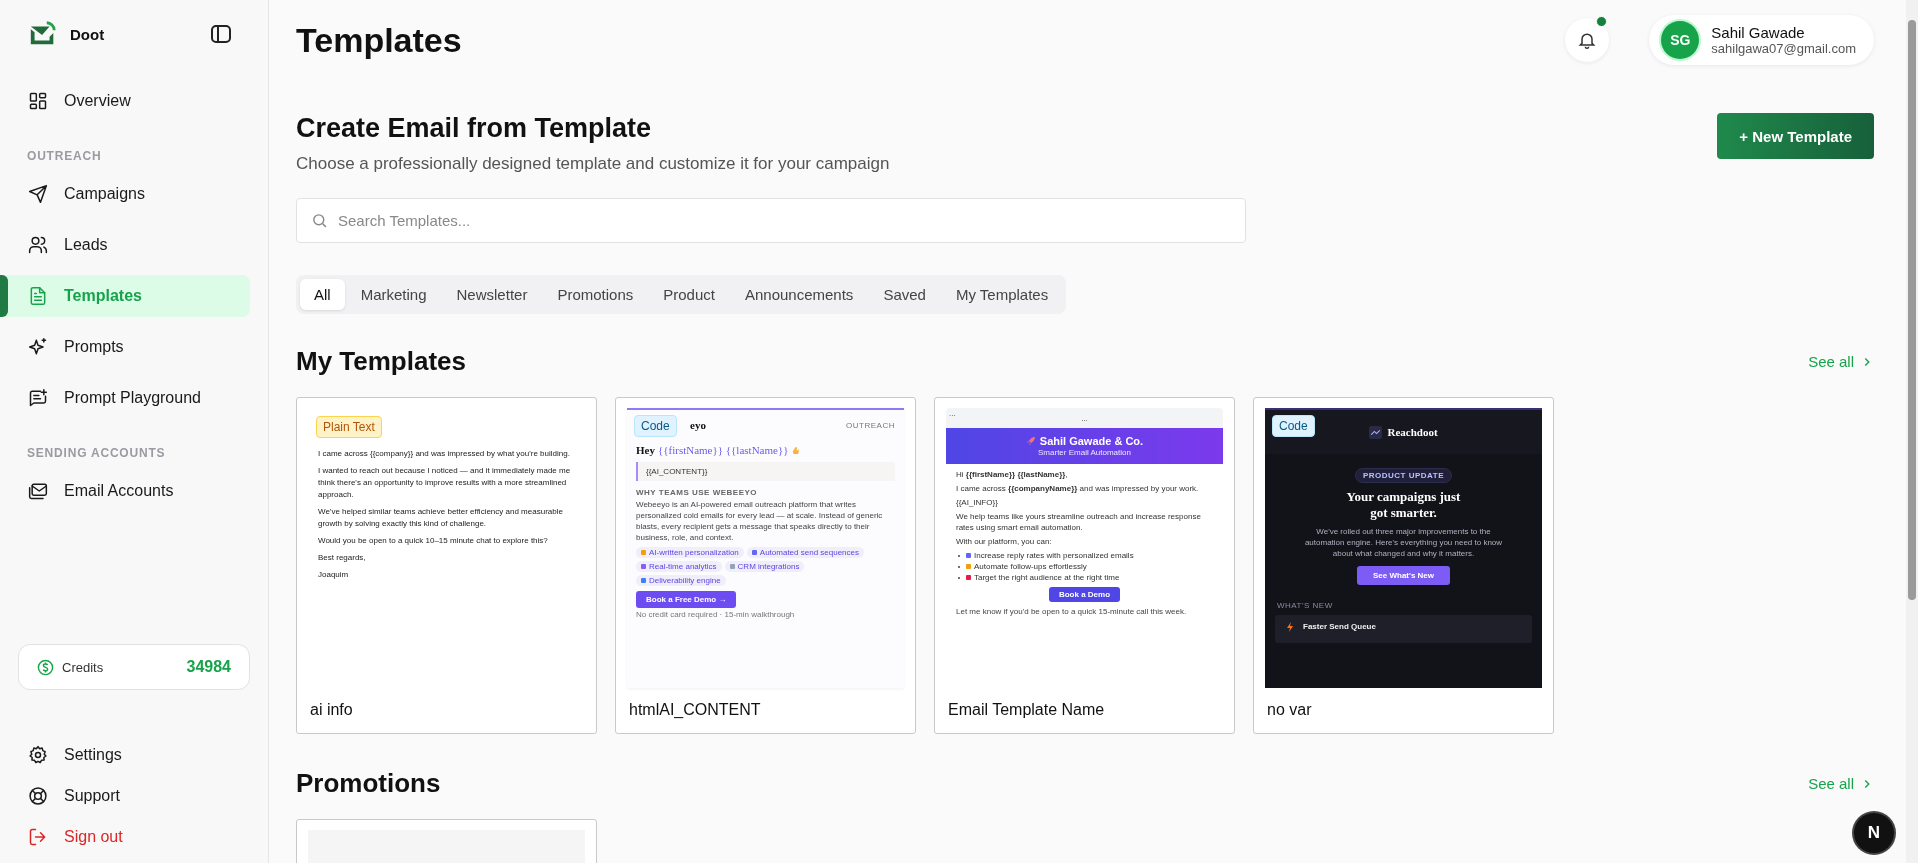  Describe the element at coordinates (681, 580) in the screenshot. I see `feature-chip: Deliverability engine` at that location.